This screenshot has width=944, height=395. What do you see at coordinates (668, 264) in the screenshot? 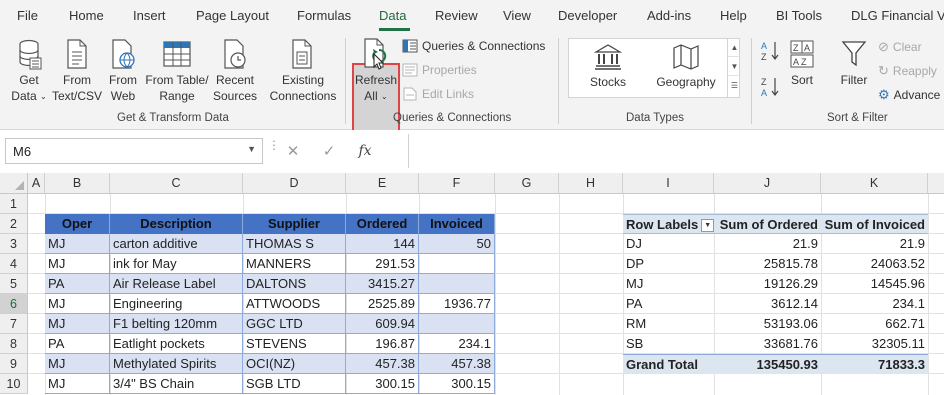
I see `pivot-row-label: DP` at bounding box center [668, 264].